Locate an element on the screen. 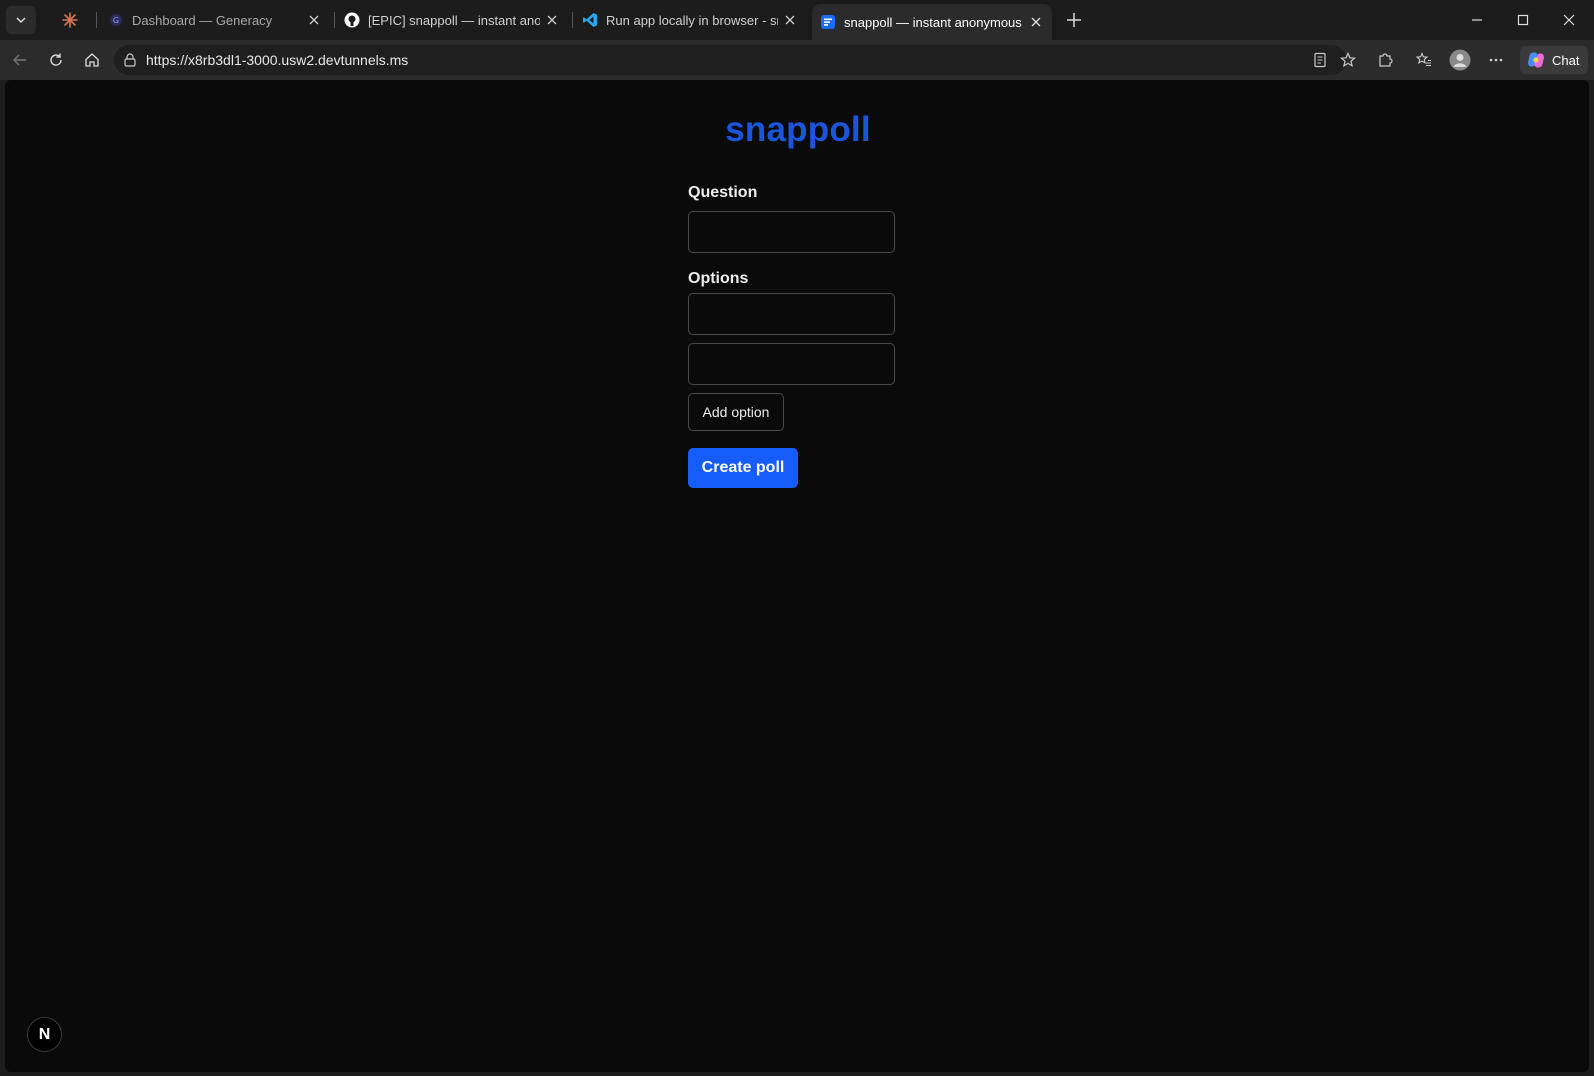 The width and height of the screenshot is (1594, 1076). home-button is located at coordinates (92, 60).